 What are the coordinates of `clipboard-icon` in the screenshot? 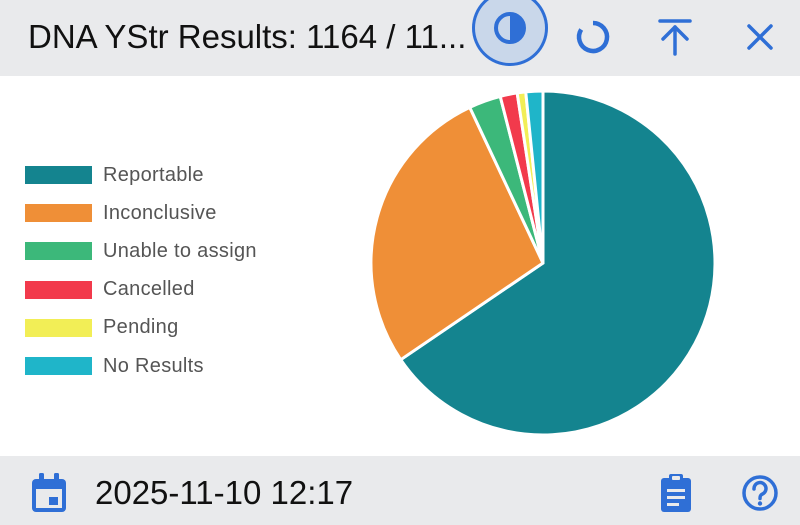 It's located at (676, 493).